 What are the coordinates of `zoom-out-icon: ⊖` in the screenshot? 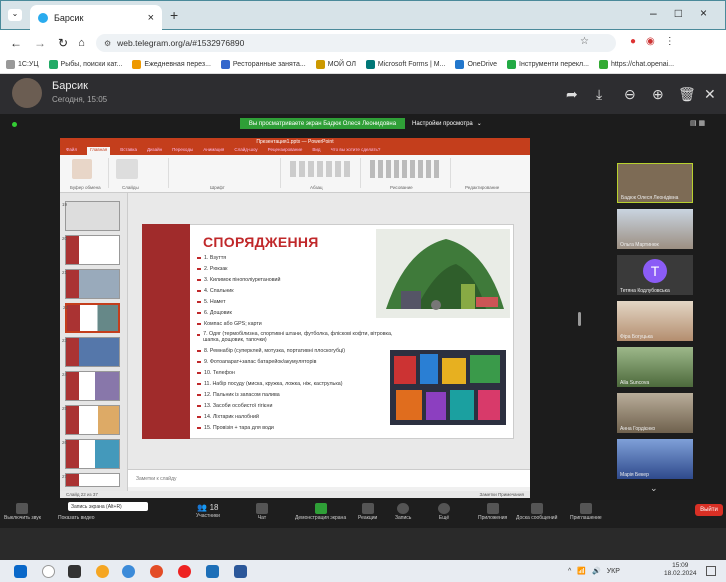 It's located at (630, 94).